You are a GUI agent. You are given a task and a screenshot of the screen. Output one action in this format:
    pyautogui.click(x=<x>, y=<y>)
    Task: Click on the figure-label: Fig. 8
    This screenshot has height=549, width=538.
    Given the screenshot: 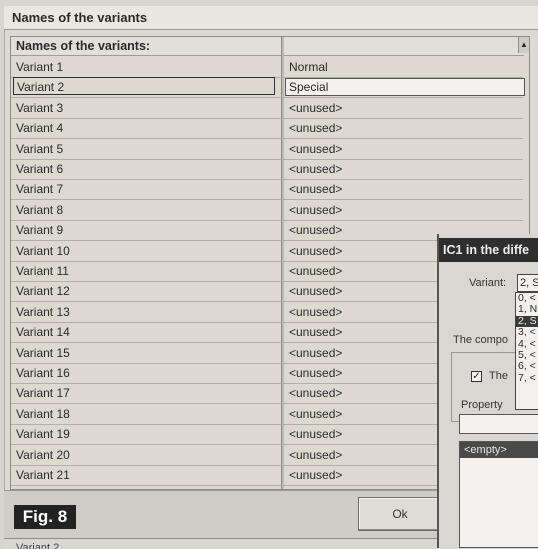 What is the action you would take?
    pyautogui.click(x=45, y=517)
    